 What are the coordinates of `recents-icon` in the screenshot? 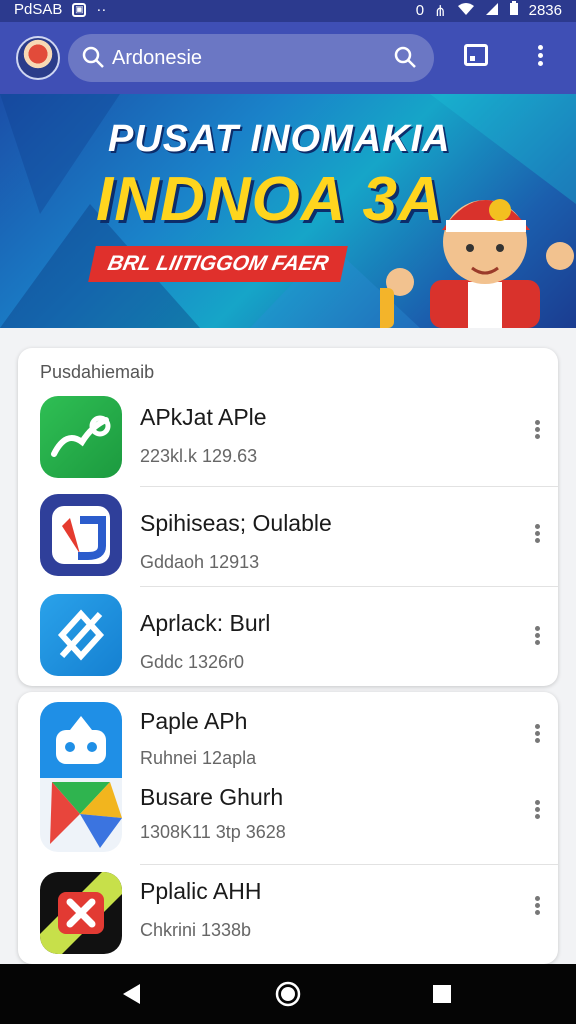 It's located at (442, 994).